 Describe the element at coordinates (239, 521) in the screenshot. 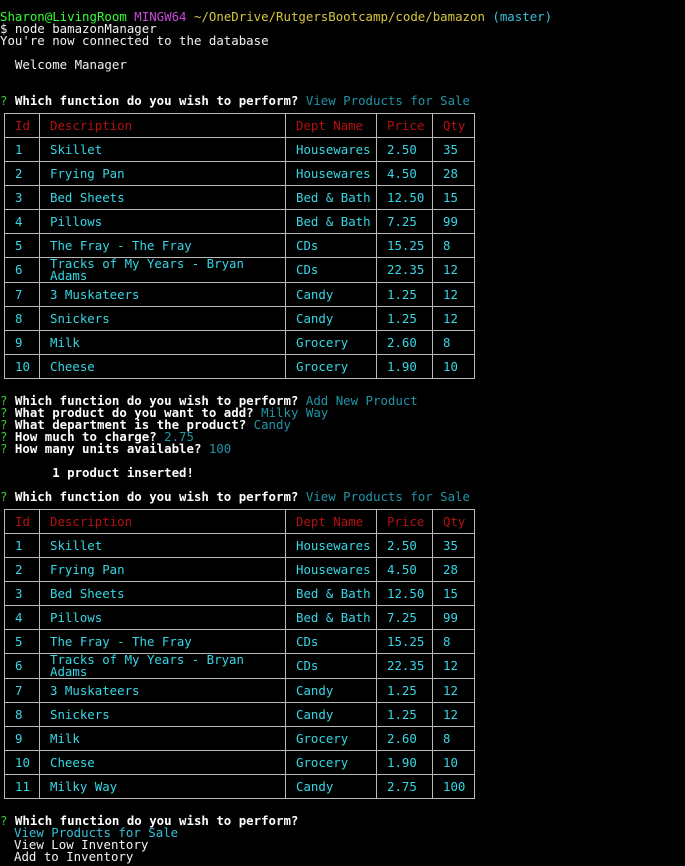

I see `table-header-row: Id Description Dept Name Price Qty` at that location.